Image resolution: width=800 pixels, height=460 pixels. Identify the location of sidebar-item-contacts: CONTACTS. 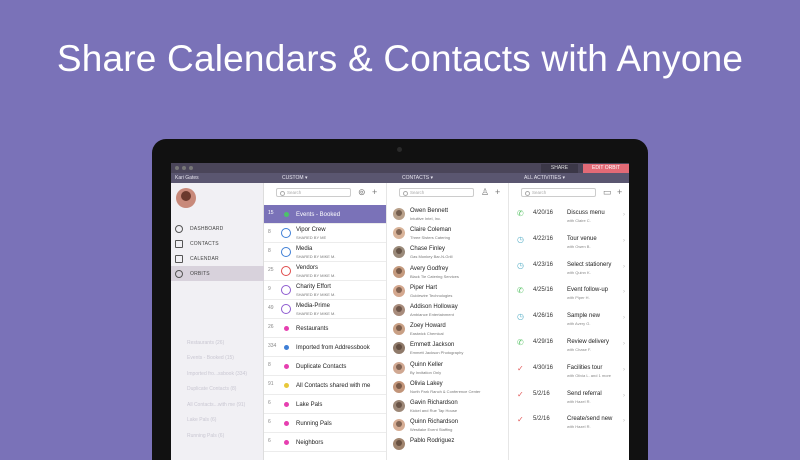
(217, 243).